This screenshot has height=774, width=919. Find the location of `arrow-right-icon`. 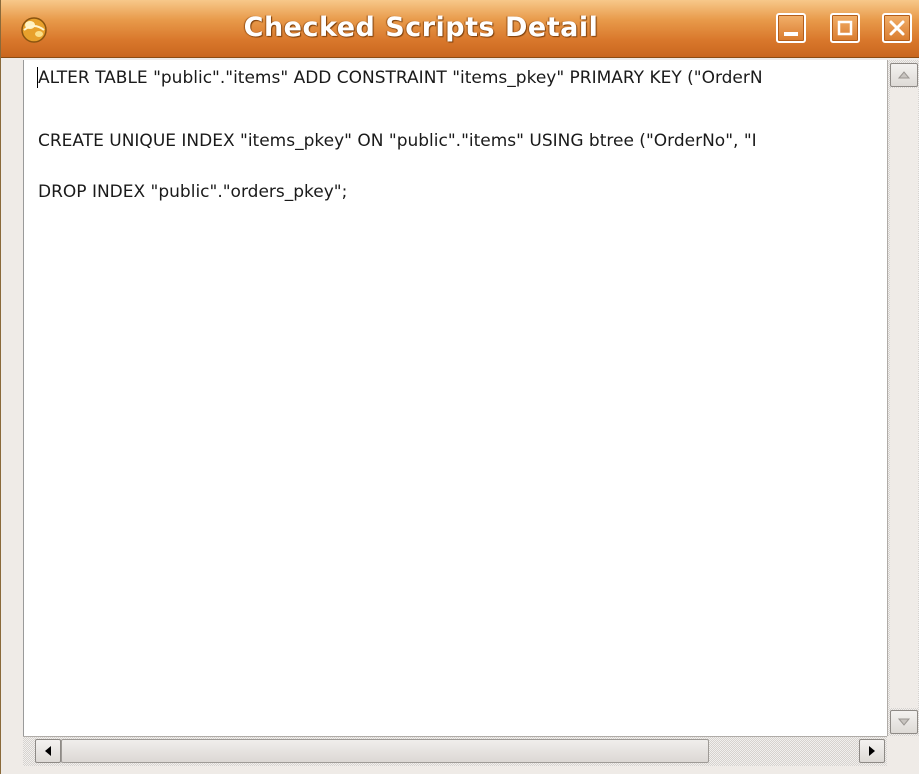

arrow-right-icon is located at coordinates (872, 751).